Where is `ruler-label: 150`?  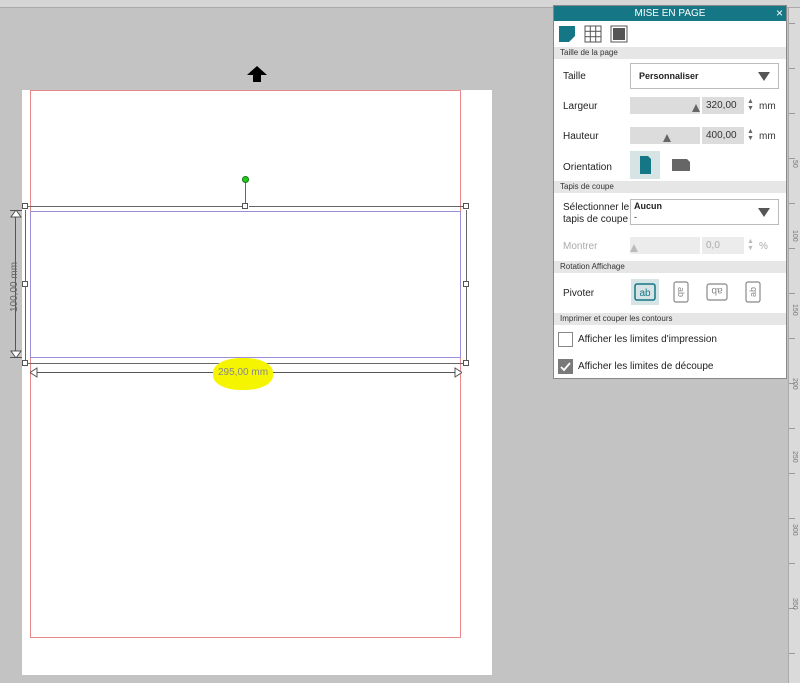 ruler-label: 150 is located at coordinates (794, 310).